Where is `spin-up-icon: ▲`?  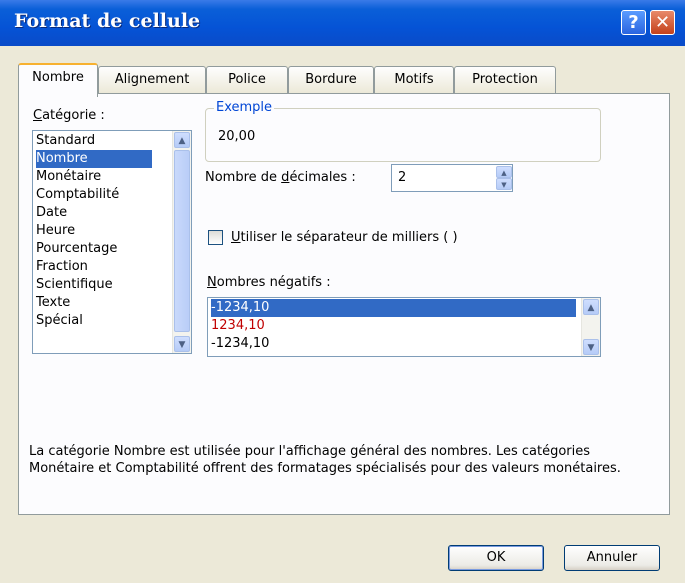 spin-up-icon: ▲ is located at coordinates (504, 172).